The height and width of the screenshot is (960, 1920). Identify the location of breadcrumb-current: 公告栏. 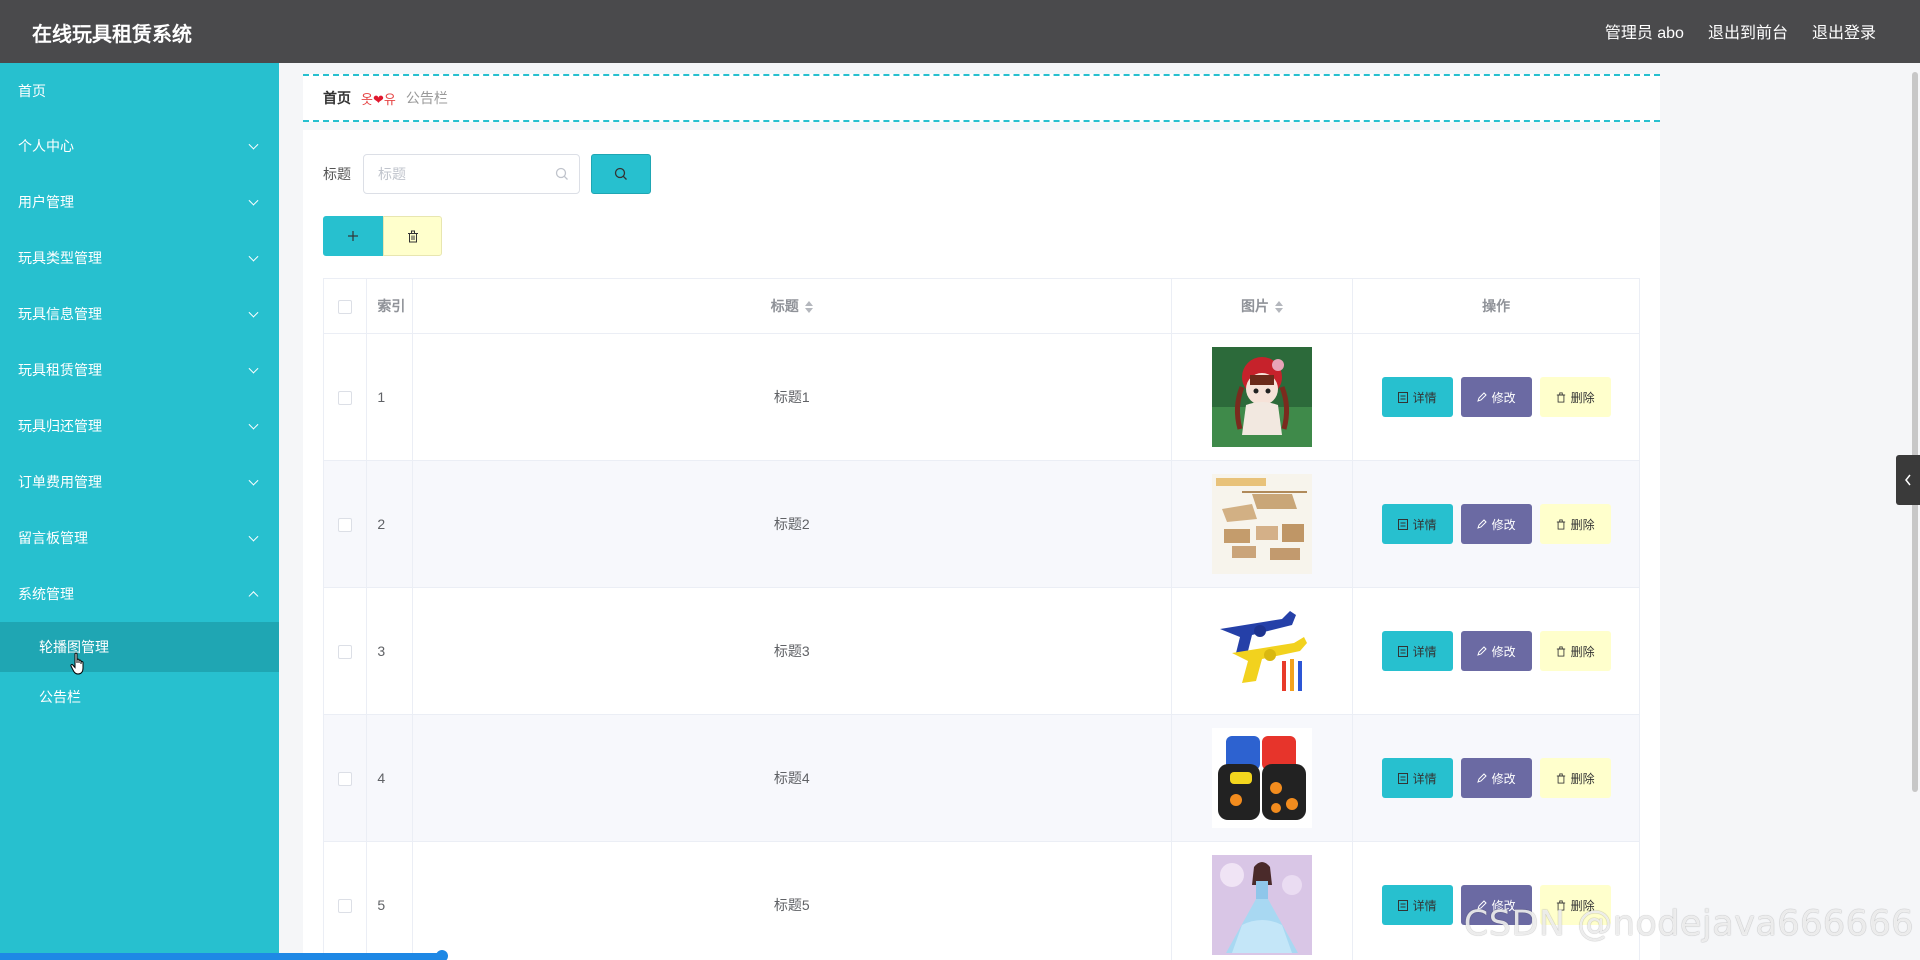
(426, 98).